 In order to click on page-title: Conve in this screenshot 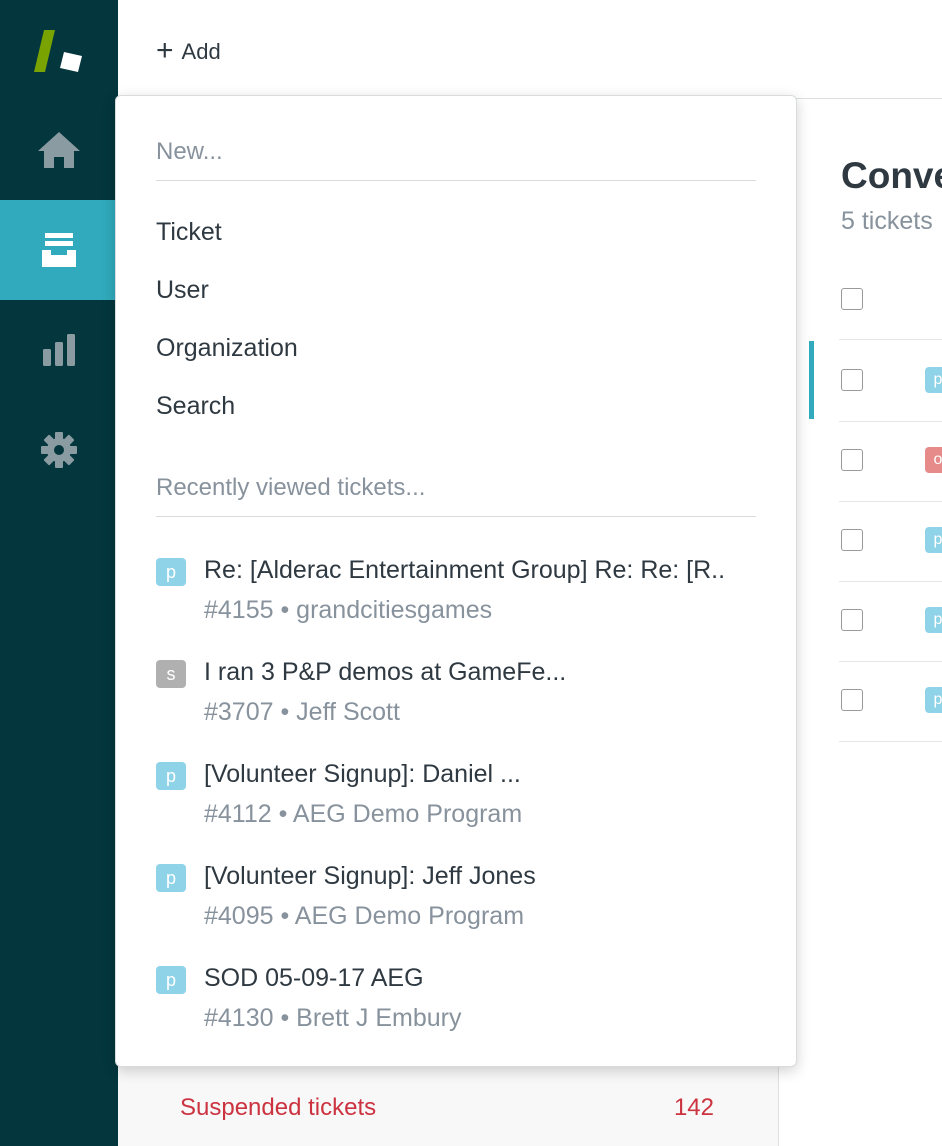, I will do `click(891, 175)`.